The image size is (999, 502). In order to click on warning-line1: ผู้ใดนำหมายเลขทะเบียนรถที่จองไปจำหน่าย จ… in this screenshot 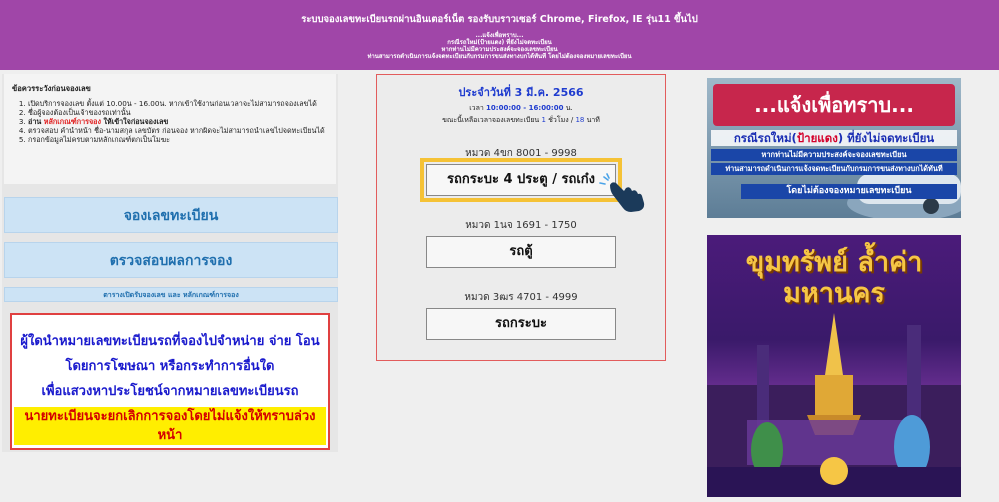, I will do `click(170, 341)`.